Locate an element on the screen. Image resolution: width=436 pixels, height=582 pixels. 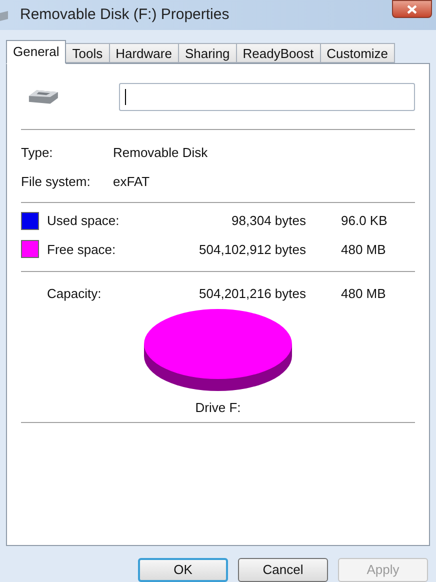
close-button is located at coordinates (412, 9).